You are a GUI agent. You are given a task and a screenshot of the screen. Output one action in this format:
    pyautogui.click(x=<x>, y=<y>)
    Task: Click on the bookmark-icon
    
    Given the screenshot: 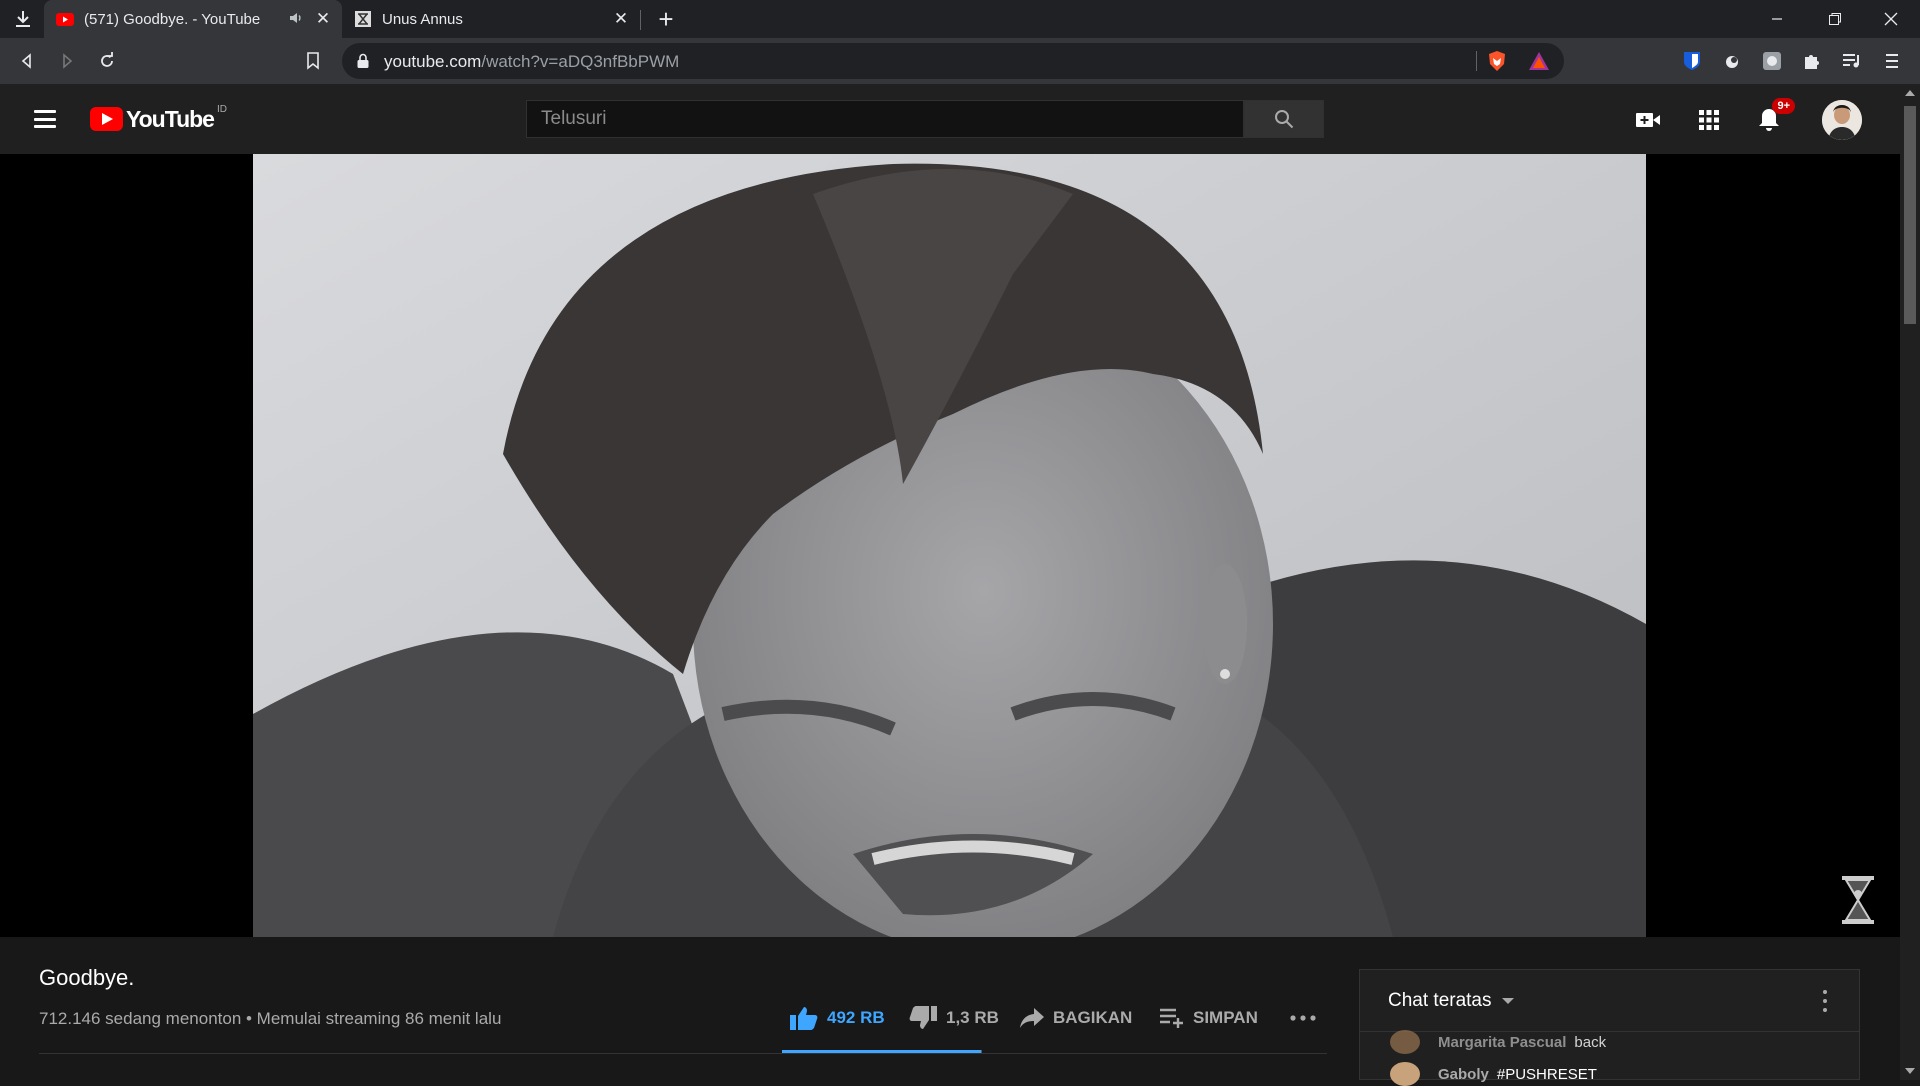 What is the action you would take?
    pyautogui.click(x=313, y=61)
    